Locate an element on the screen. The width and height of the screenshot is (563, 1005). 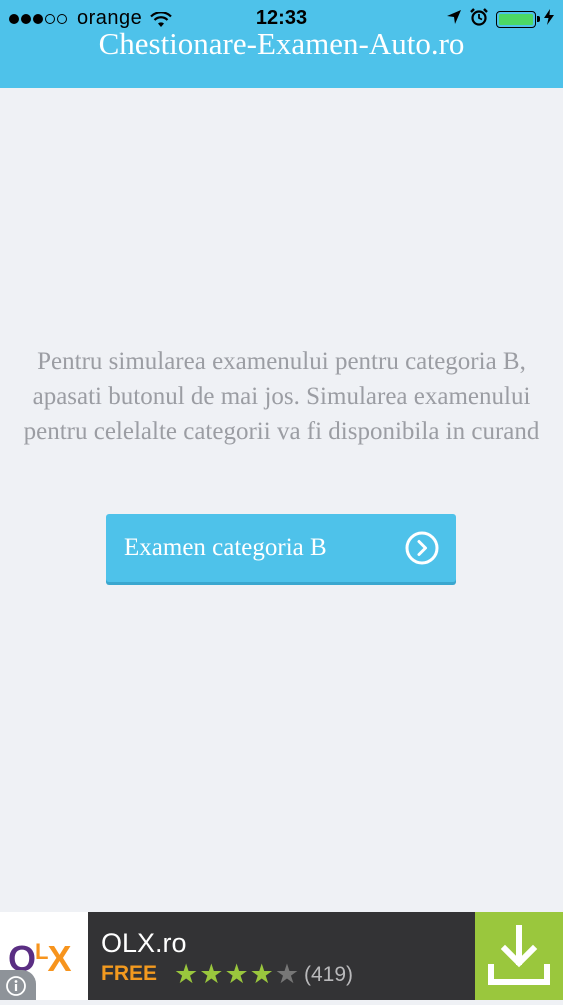
olx-logo-x: X is located at coordinates (59, 958).